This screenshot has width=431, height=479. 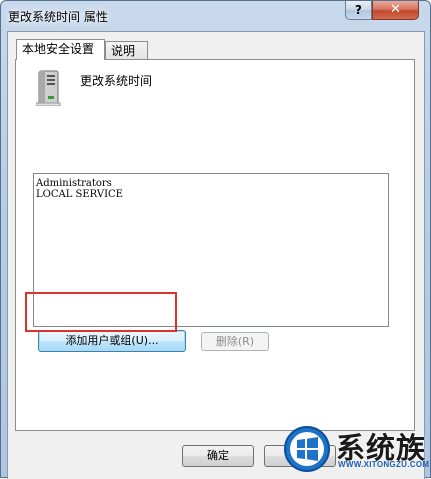 I want to click on help-button: ?, so click(x=358, y=10).